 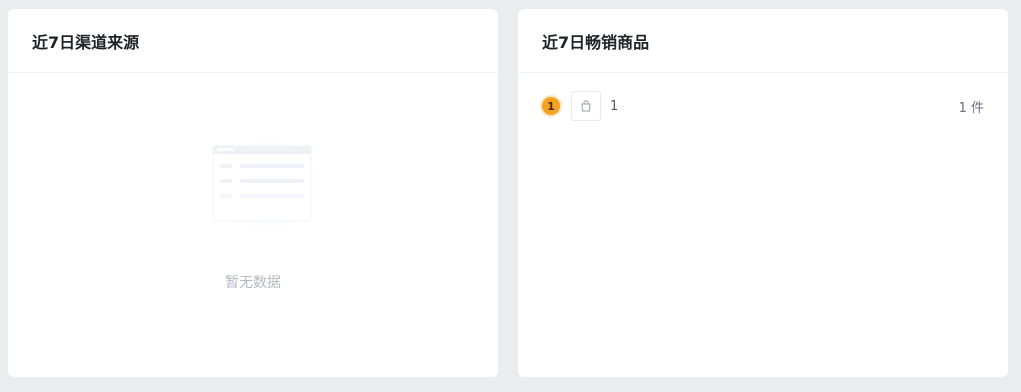 I want to click on shopping-bag-icon, so click(x=586, y=106).